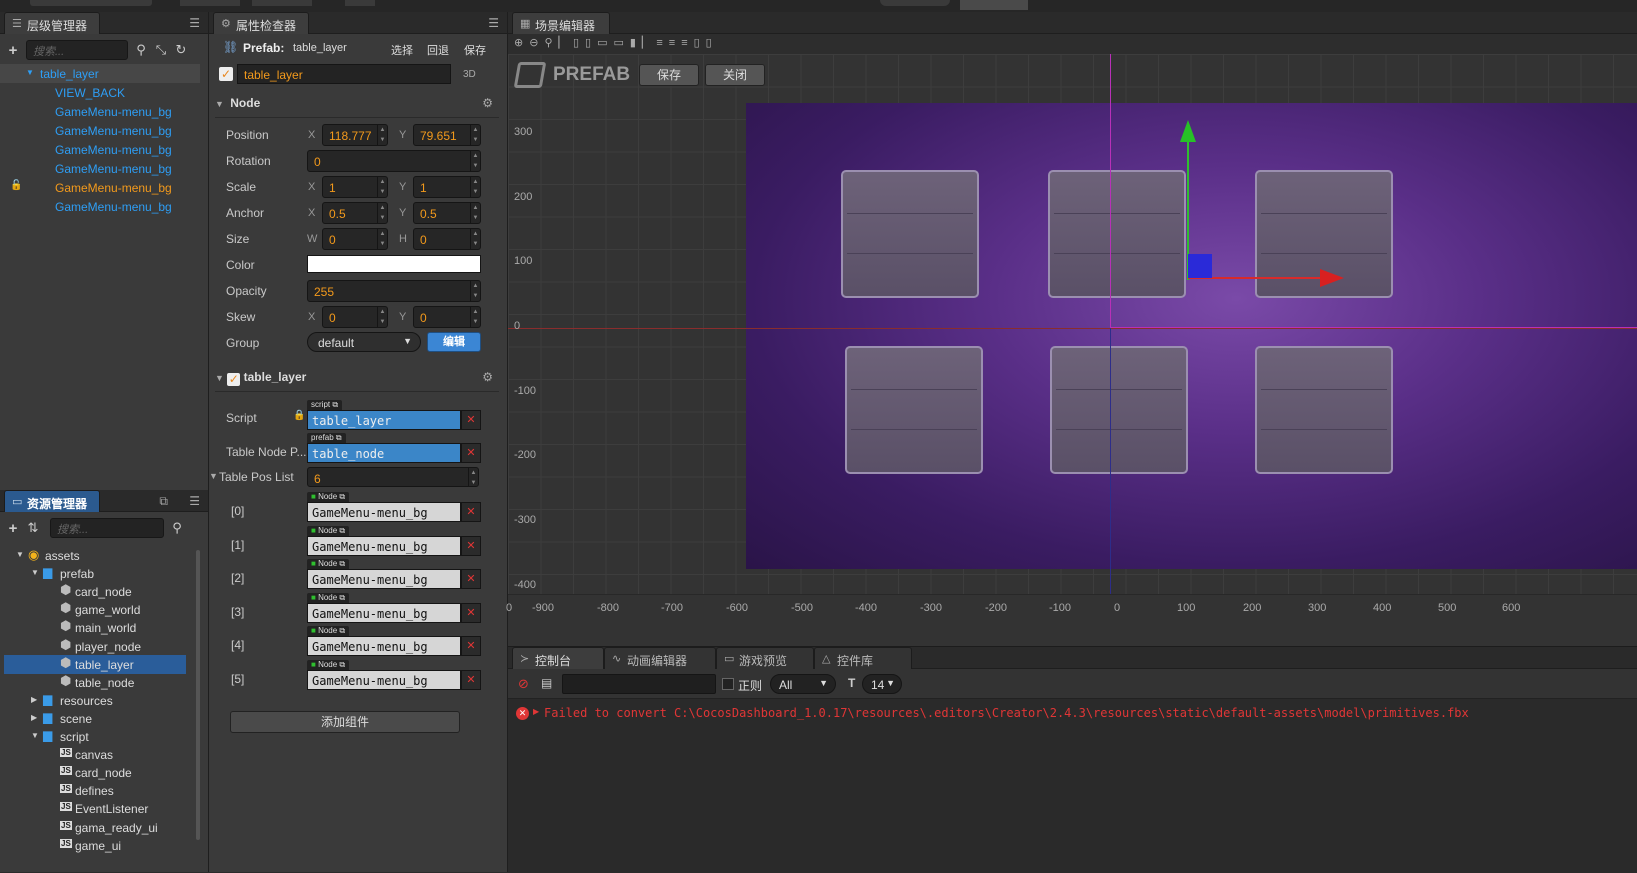  Describe the element at coordinates (95, 736) in the screenshot. I see `asset-item: ▼ ▆ script` at that location.